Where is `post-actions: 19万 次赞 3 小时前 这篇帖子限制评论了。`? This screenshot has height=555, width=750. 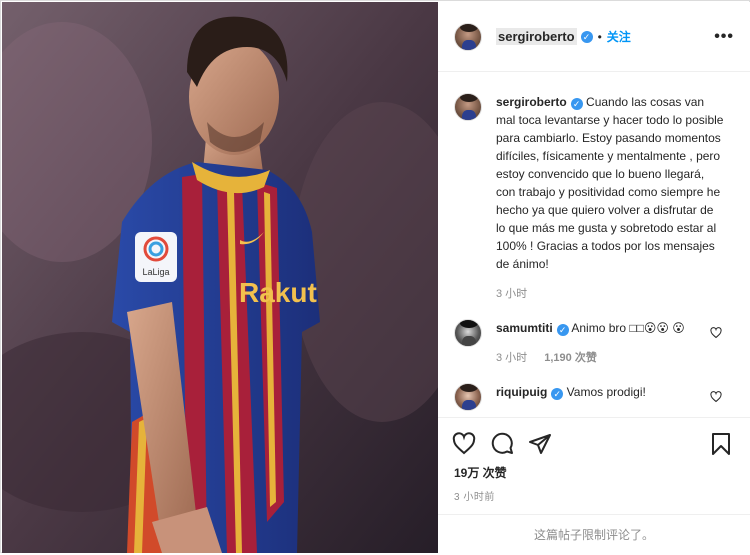 post-actions: 19万 次赞 3 小时前 这篇帖子限制评论了。 is located at coordinates (594, 485).